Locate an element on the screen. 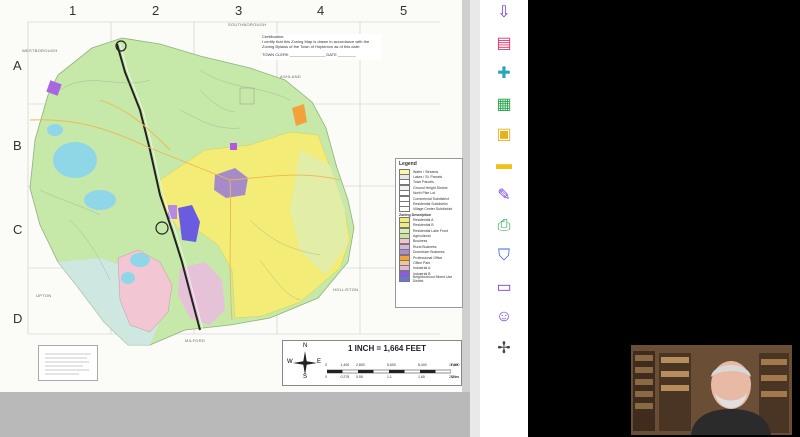 This screenshot has height=437, width=800. compass-s: S is located at coordinates (305, 377).